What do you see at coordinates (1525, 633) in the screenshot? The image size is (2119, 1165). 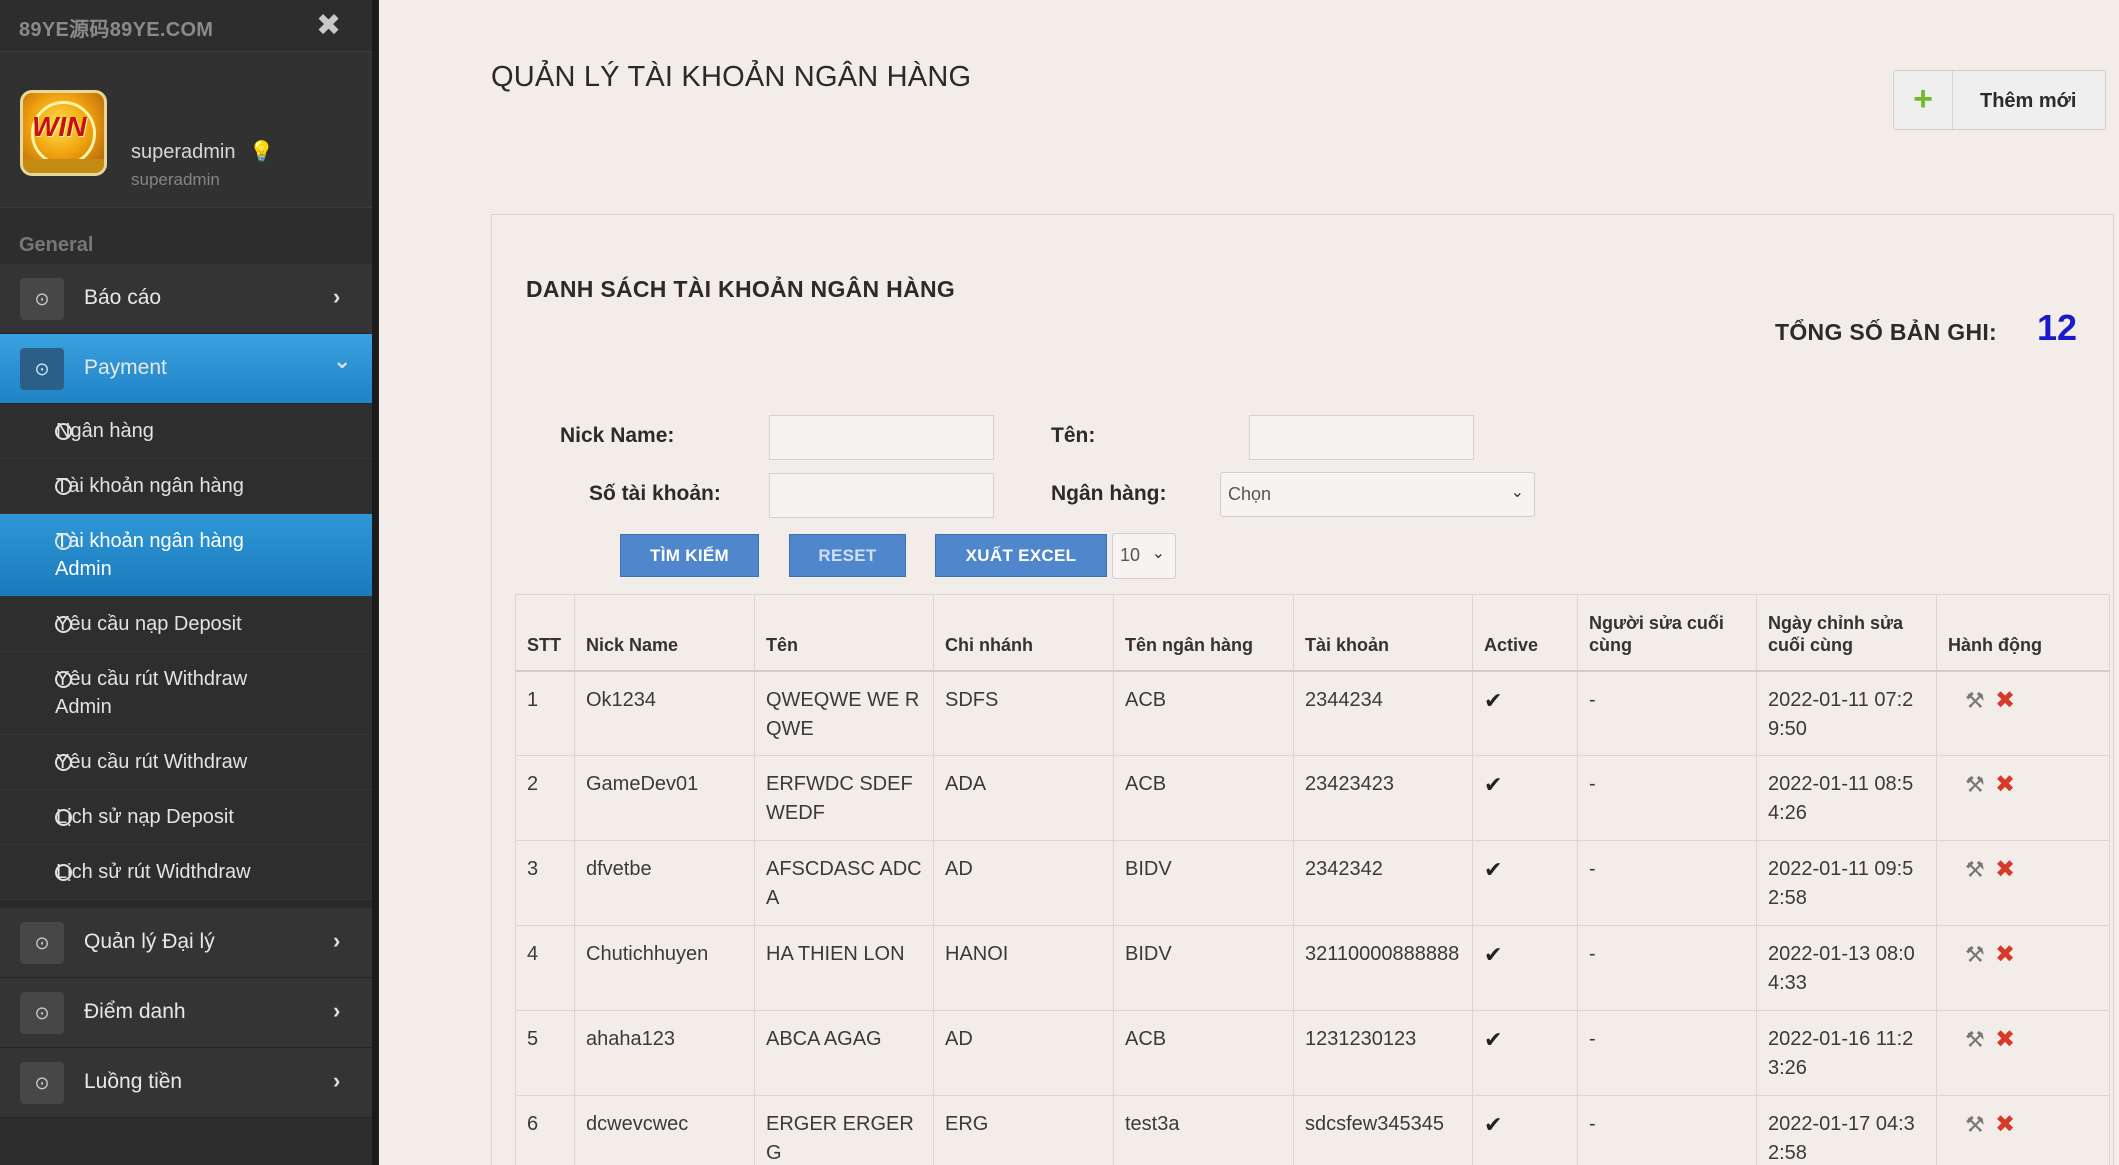 I see `col-header-active: Active` at bounding box center [1525, 633].